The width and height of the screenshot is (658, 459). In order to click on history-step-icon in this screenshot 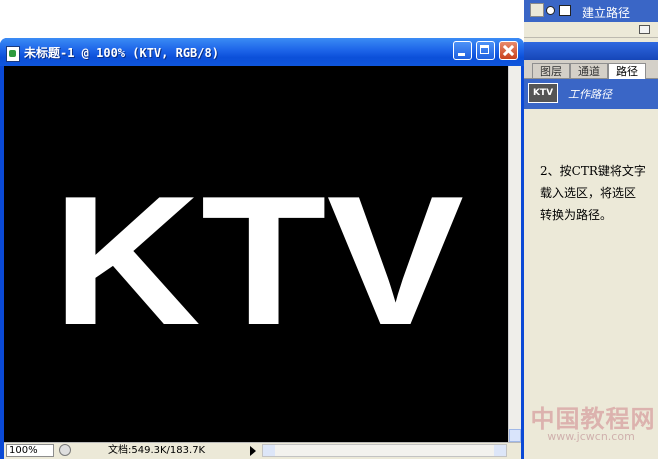, I will do `click(565, 10)`.